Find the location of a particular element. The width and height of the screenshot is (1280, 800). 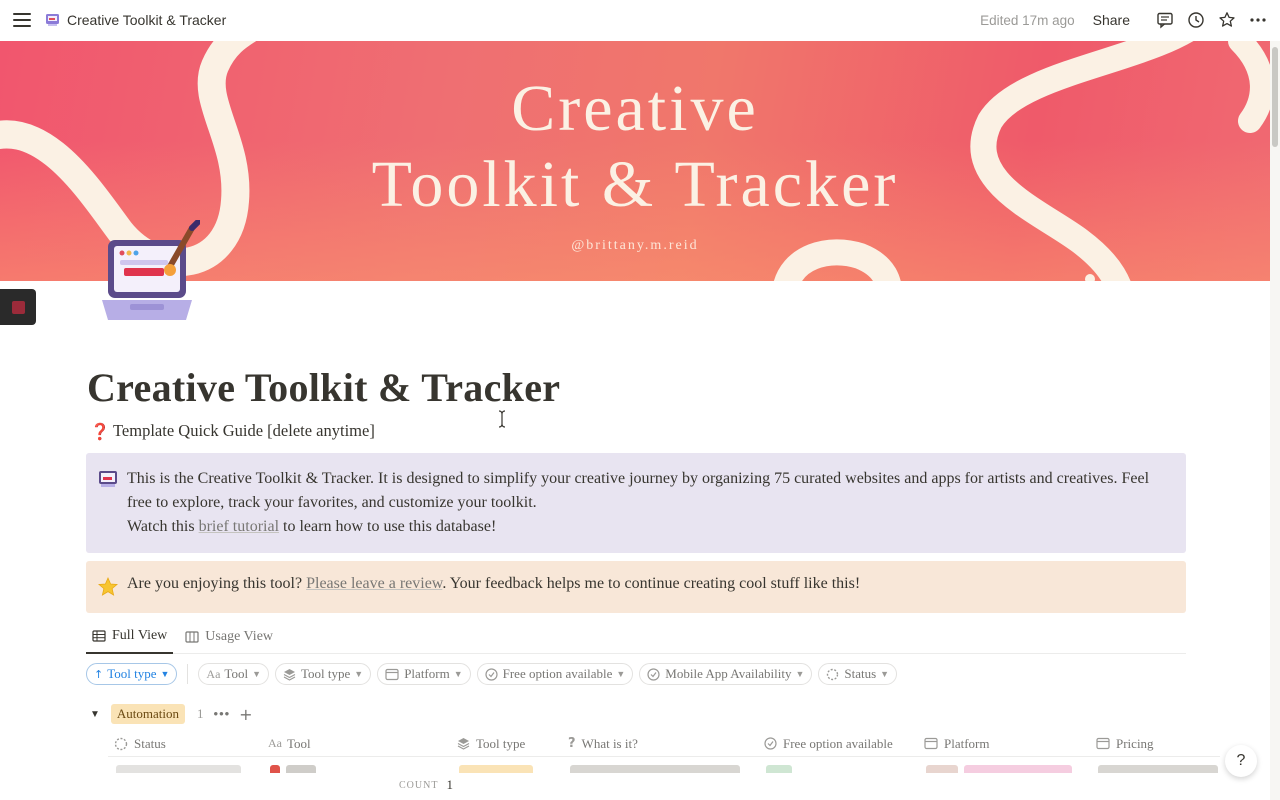

column-label: Tool is located at coordinates (299, 743).